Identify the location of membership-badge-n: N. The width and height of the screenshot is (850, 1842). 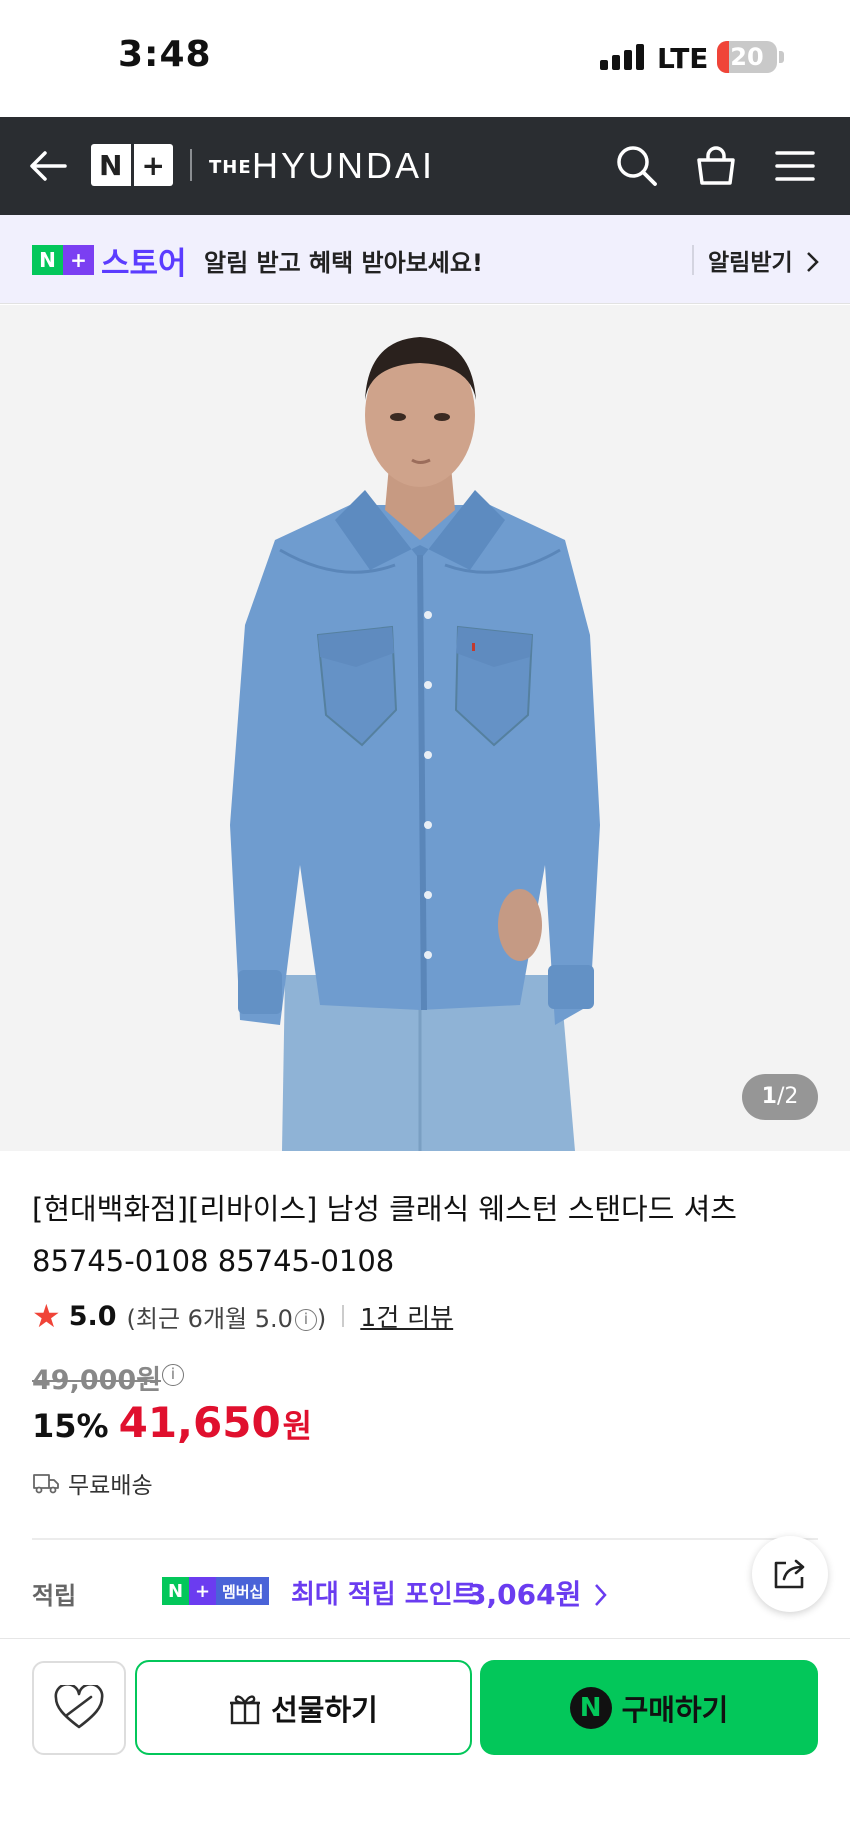
(175, 1591).